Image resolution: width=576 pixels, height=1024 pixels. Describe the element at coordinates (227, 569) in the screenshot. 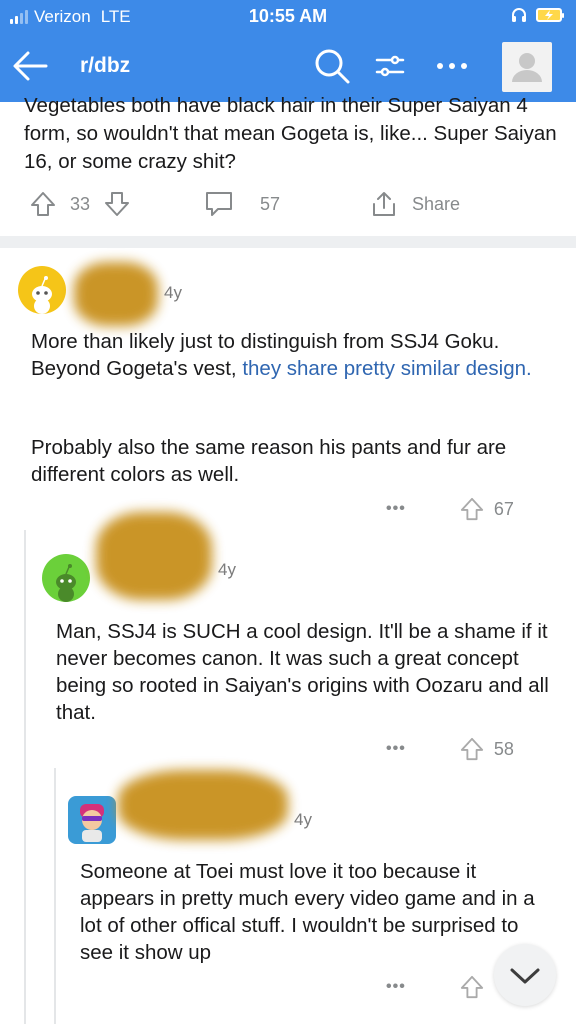

I see `comment-2-age: 4y` at that location.